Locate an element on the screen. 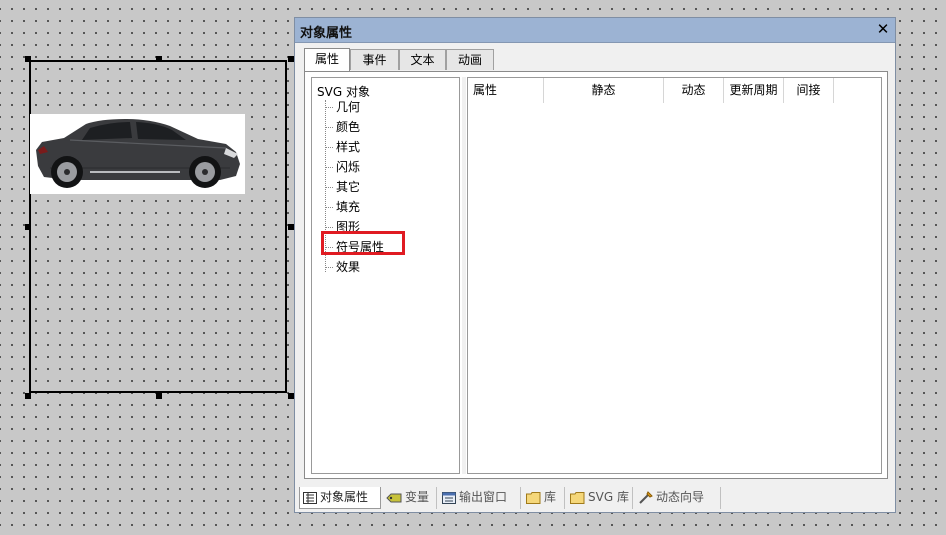 The height and width of the screenshot is (535, 946). bottom-tab-label: 变量 is located at coordinates (417, 497).